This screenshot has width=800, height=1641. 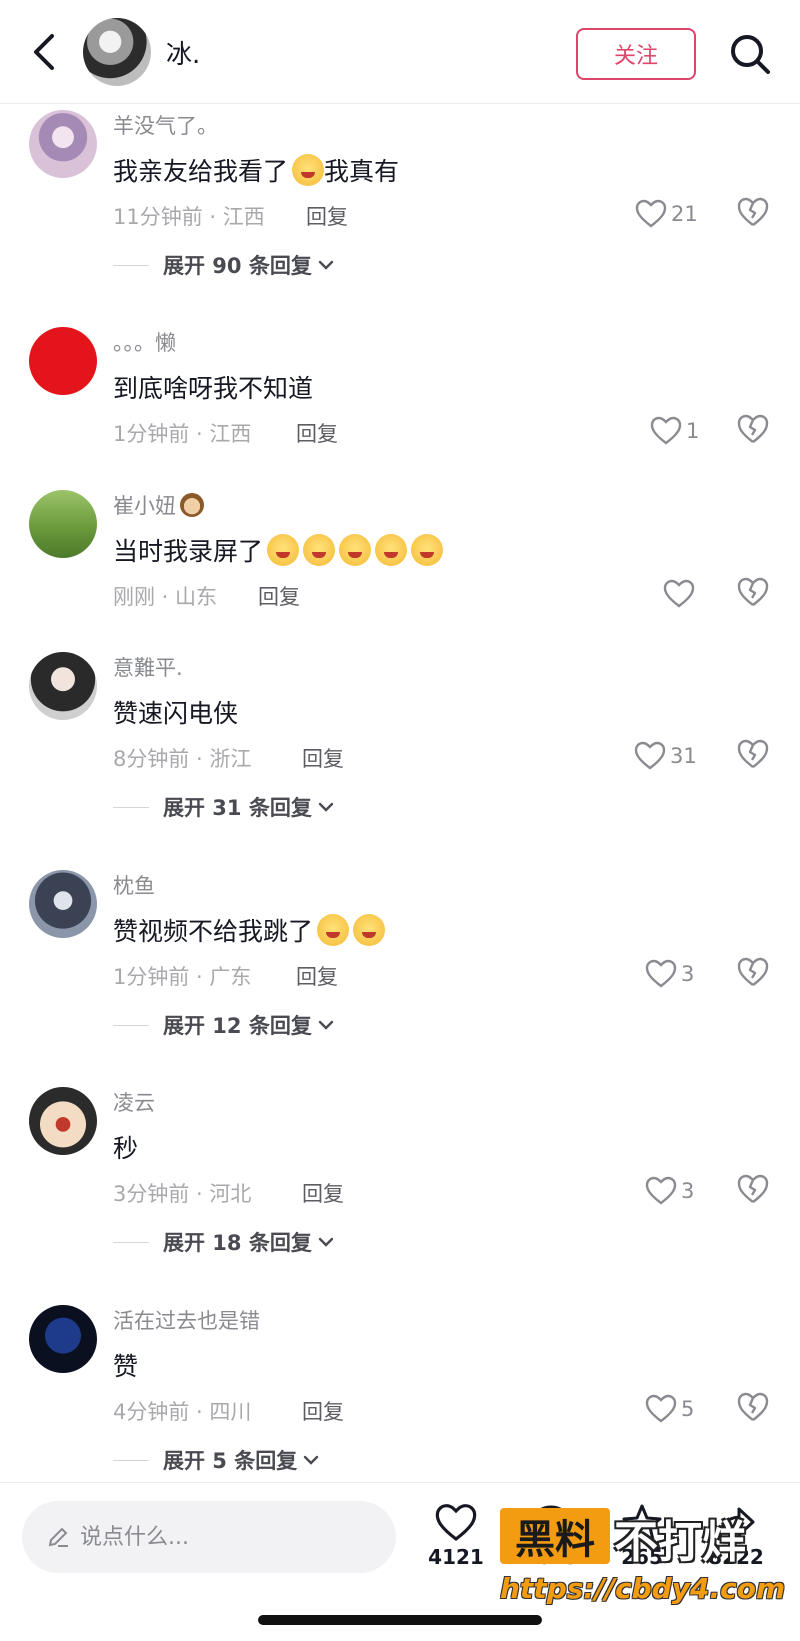 I want to click on comment-username: 活在过去也是错, so click(x=186, y=1320).